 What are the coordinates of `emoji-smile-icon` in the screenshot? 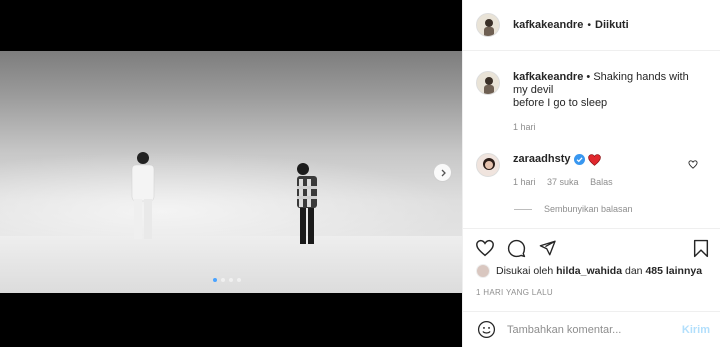 It's located at (486, 329).